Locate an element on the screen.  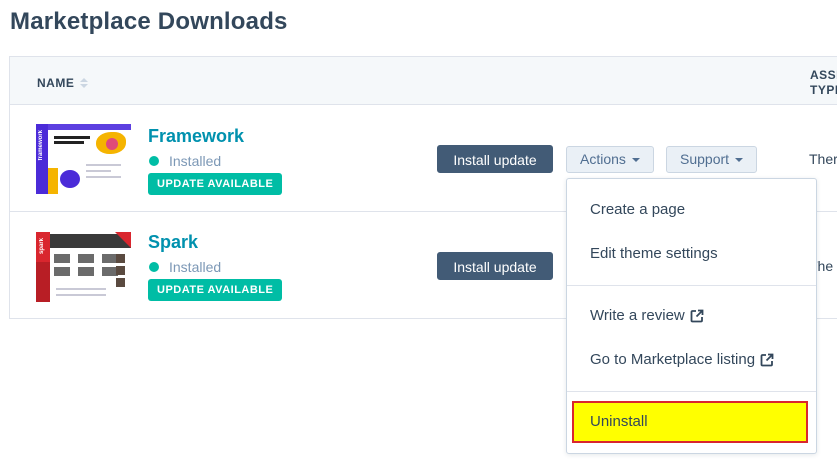
menu-item-edit-theme-settings: Edit theme settings is located at coordinates (654, 253).